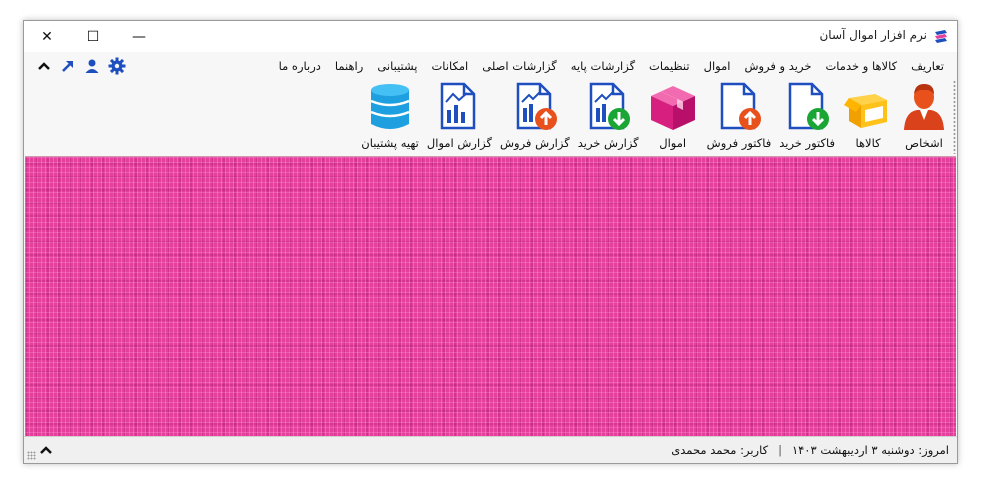 This screenshot has height=487, width=981. What do you see at coordinates (924, 107) in the screenshot?
I see `person-icon` at bounding box center [924, 107].